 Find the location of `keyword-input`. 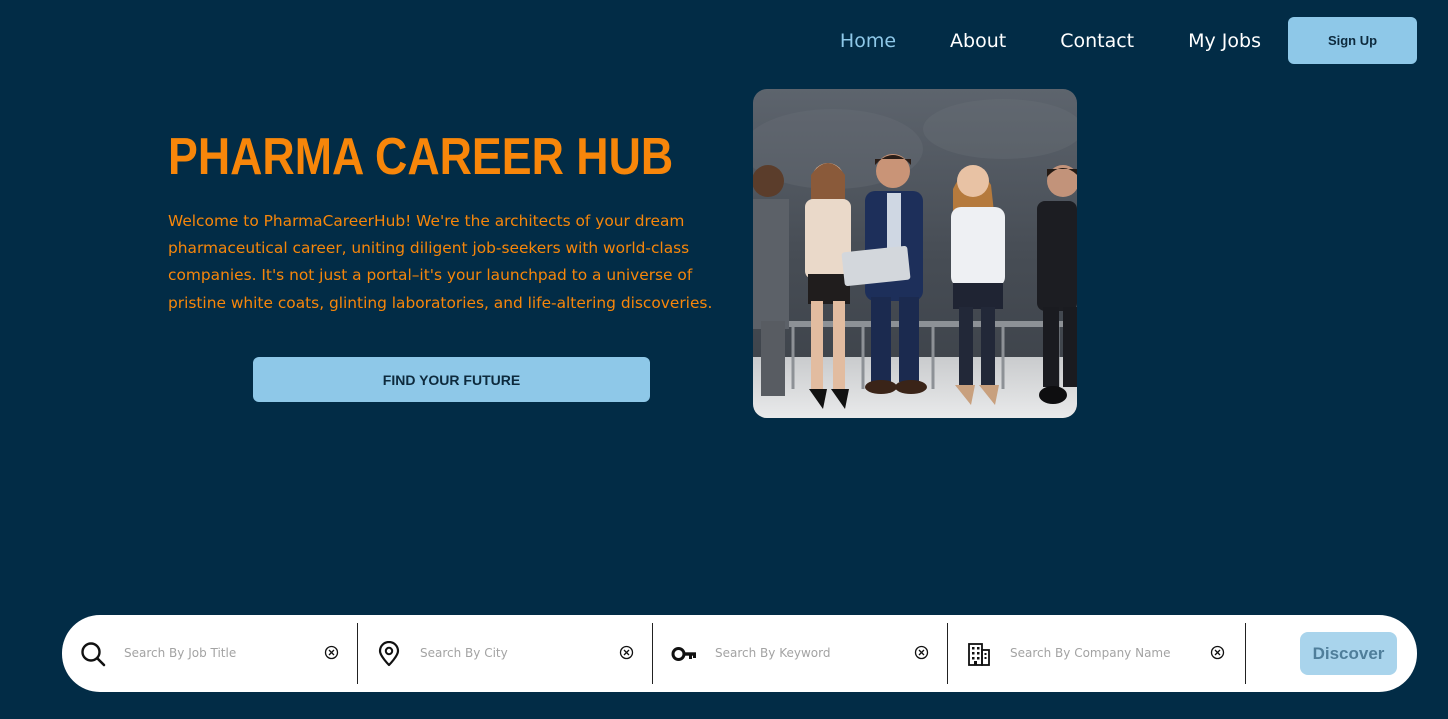

keyword-input is located at coordinates (810, 653).